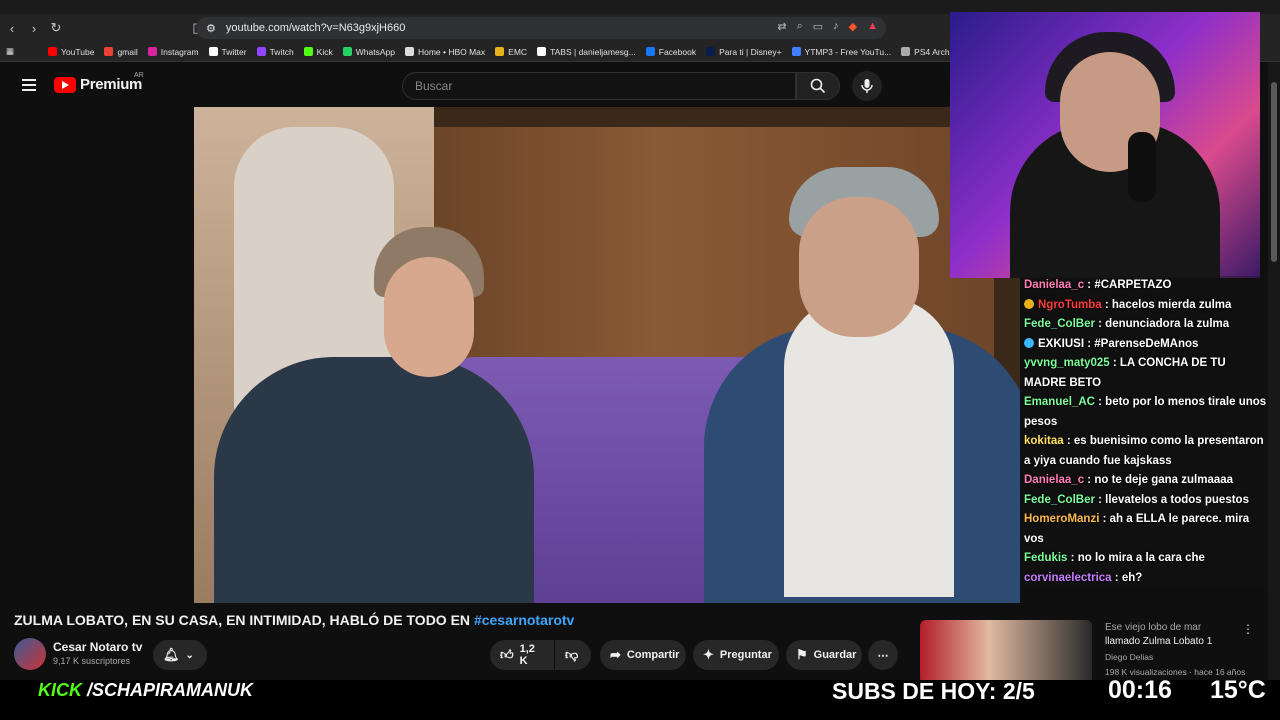 This screenshot has width=1280, height=720. I want to click on chat-message: corvinaelectrica : eh?, so click(1144, 578).